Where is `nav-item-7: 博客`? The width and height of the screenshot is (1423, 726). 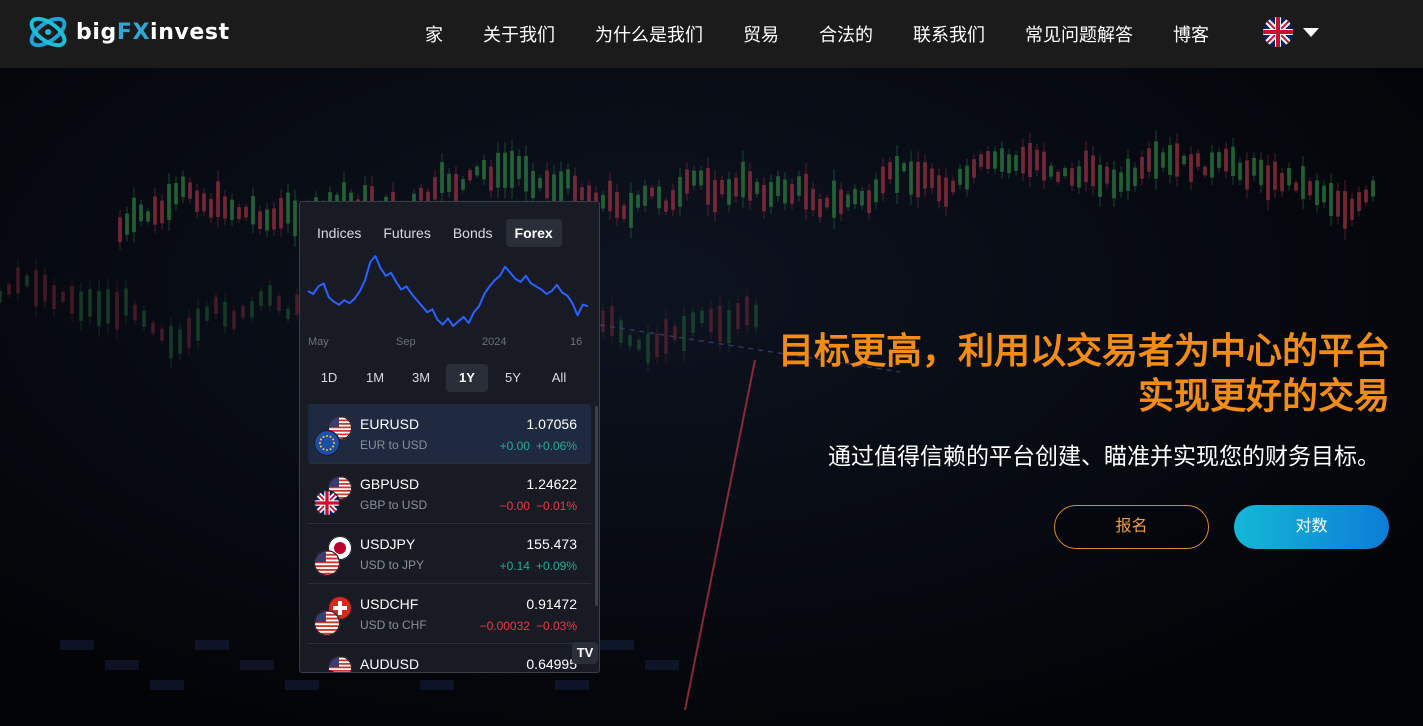
nav-item-7: 博客 is located at coordinates (1191, 34).